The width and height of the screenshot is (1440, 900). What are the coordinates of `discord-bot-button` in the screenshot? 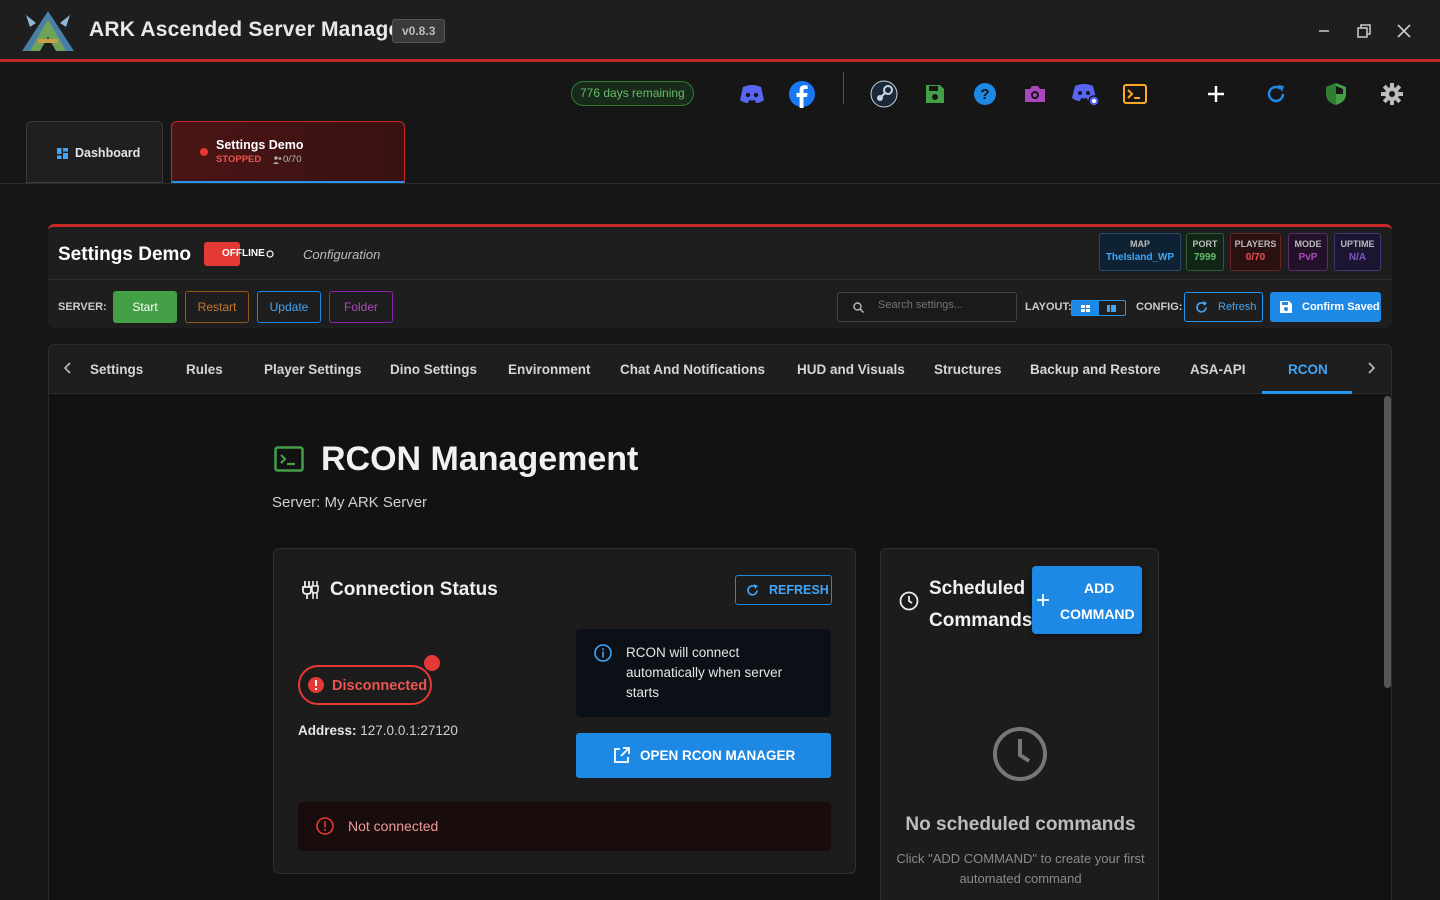 It's located at (1086, 94).